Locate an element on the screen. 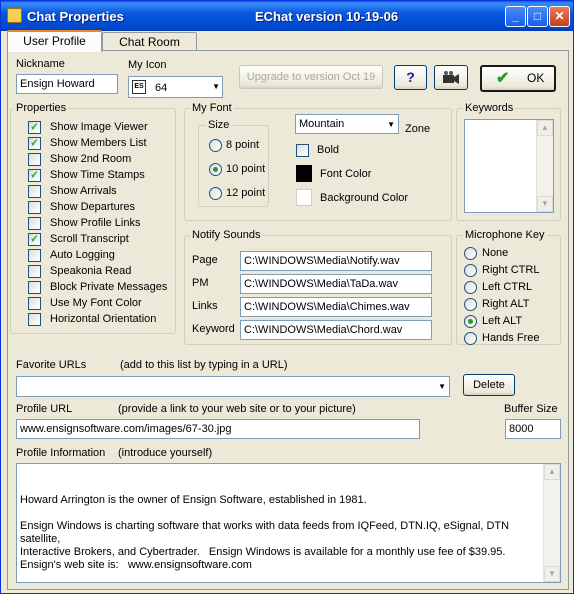 Image resolution: width=574 pixels, height=594 pixels. delete-button: Delete is located at coordinates (489, 385).